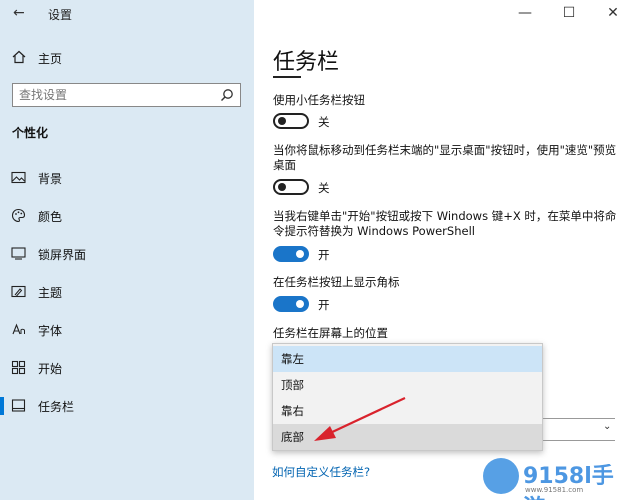 This screenshot has width=633, height=500. What do you see at coordinates (127, 330) in the screenshot?
I see `sidebar-item-fonts: 字体` at bounding box center [127, 330].